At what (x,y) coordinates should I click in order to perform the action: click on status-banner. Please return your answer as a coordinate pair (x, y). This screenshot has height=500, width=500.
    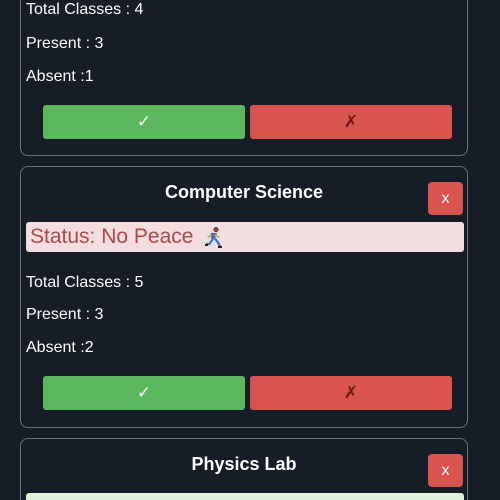
    Looking at the image, I should click on (245, 496).